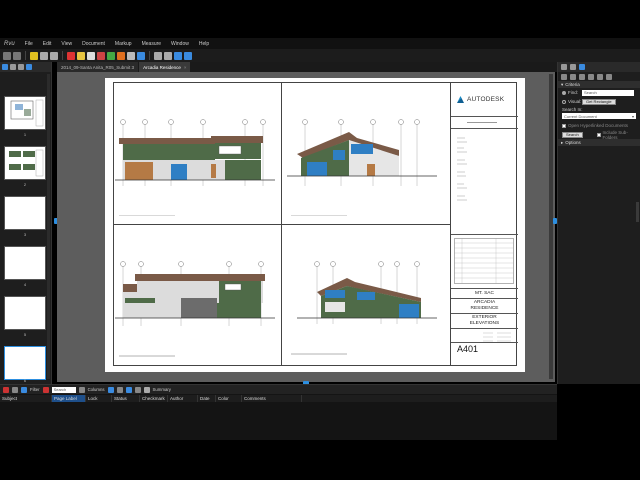 The height and width of the screenshot is (480, 640). Describe the element at coordinates (15, 389) in the screenshot. I see `markups-menu-icon` at that location.